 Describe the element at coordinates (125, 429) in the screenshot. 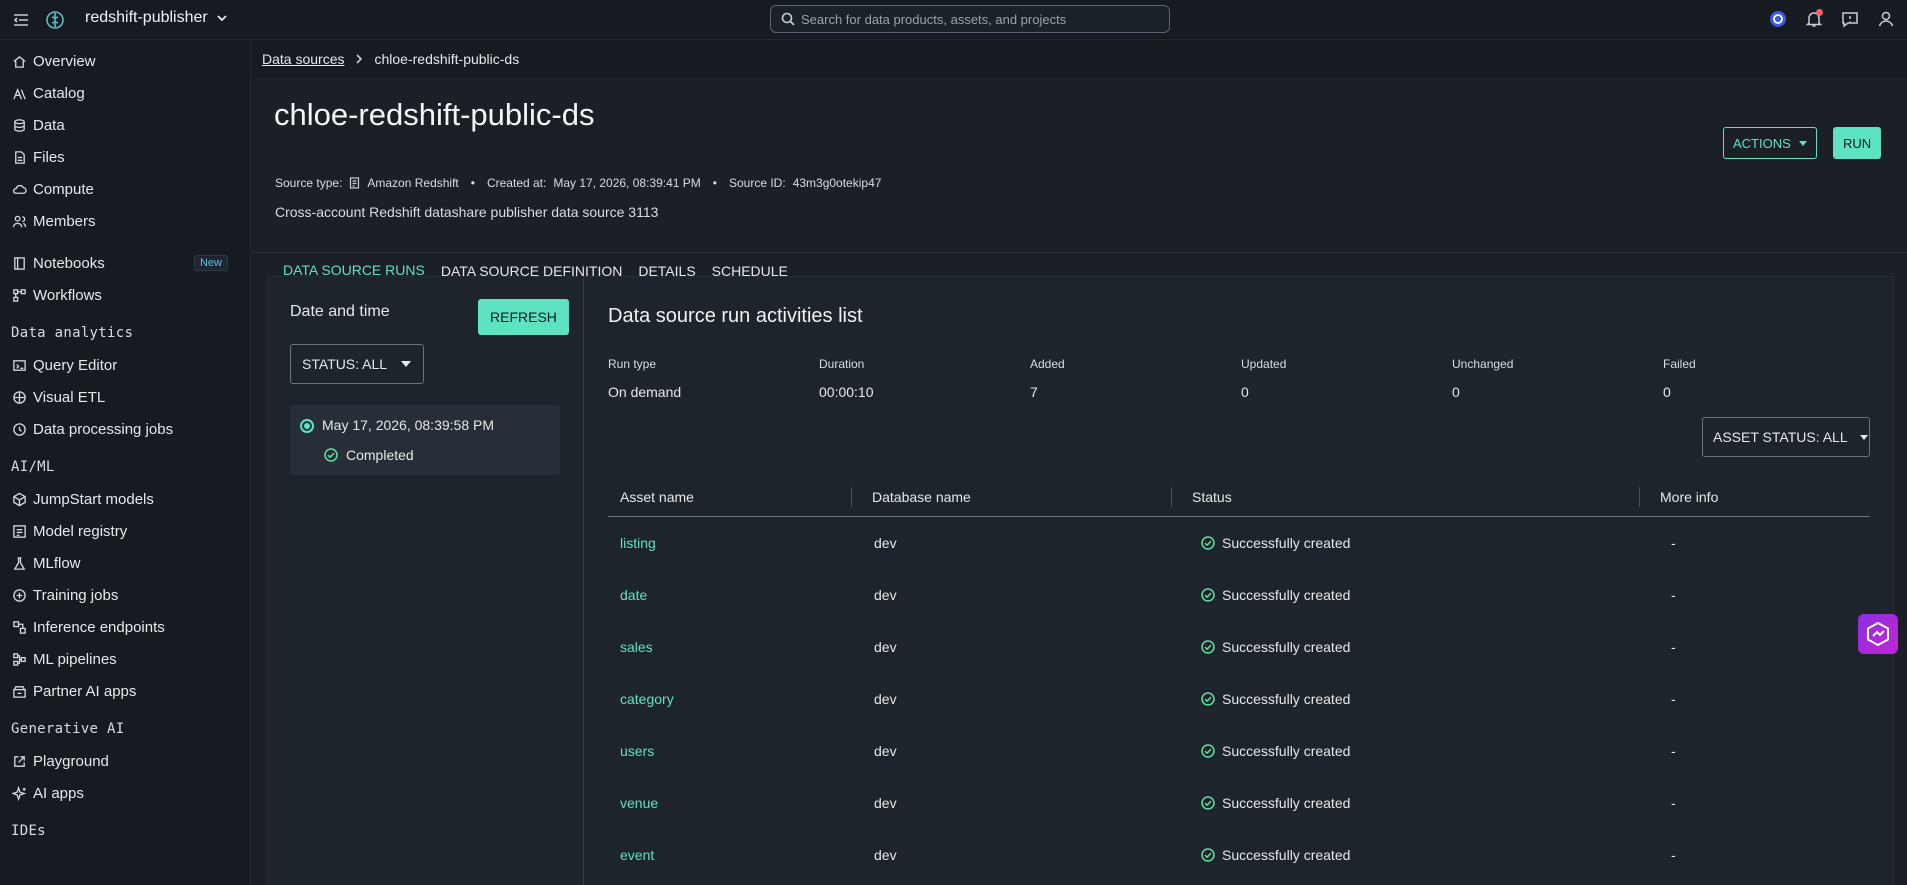

I see `sidebar-item-data-processing-jobs: Data processing jobs` at that location.